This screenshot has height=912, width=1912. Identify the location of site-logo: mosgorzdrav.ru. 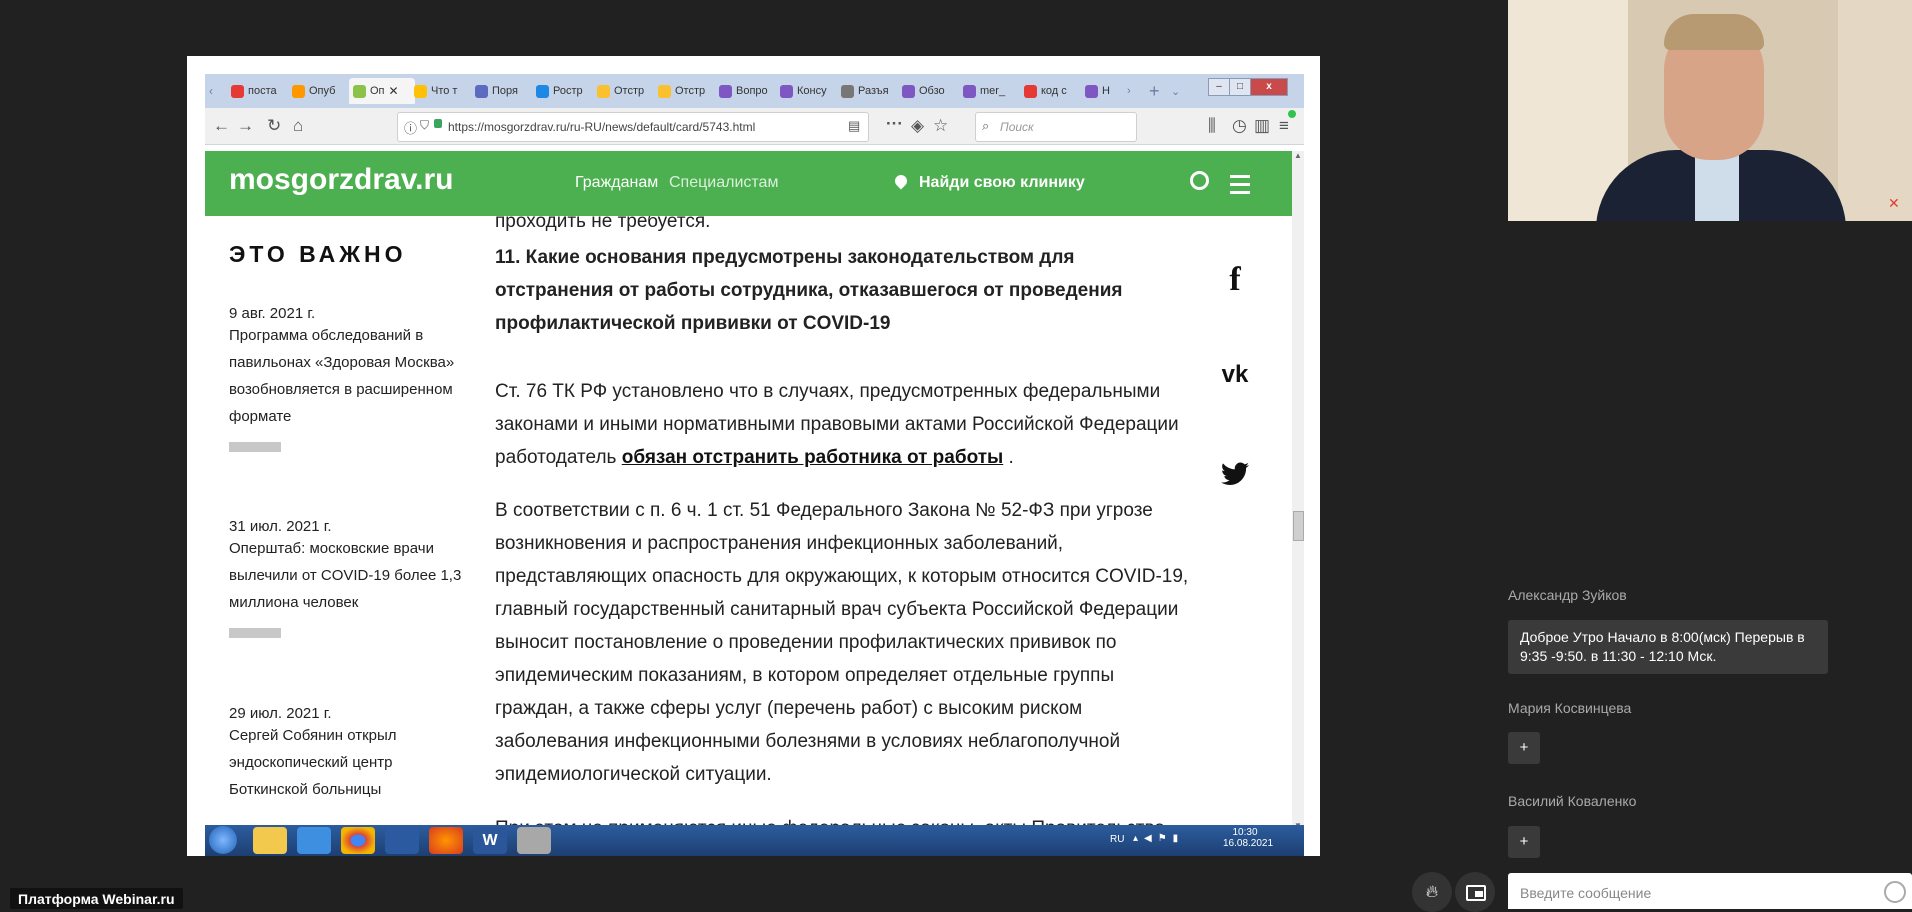
(341, 180).